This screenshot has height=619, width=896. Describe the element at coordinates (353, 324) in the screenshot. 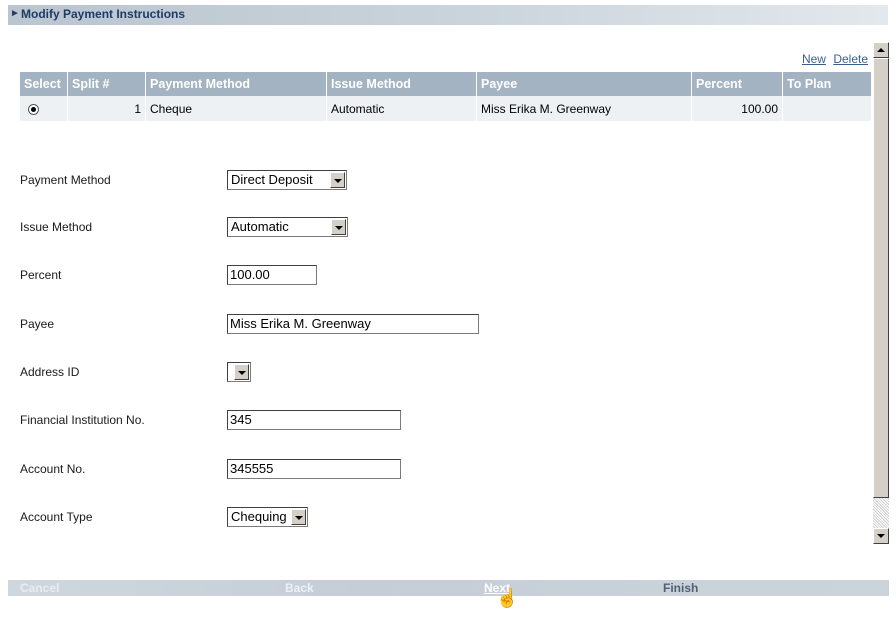

I see `payee-input: Miss Erika M. Greenway` at that location.